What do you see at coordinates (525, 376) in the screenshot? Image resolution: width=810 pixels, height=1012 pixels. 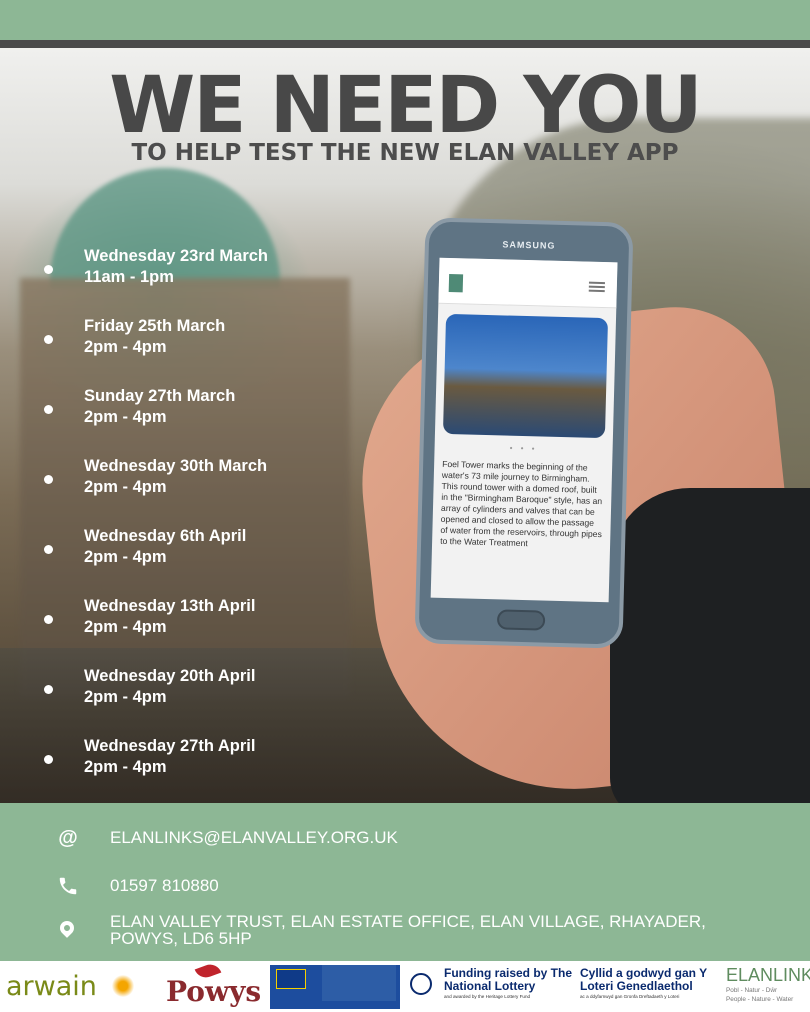 I see `app-photo` at bounding box center [525, 376].